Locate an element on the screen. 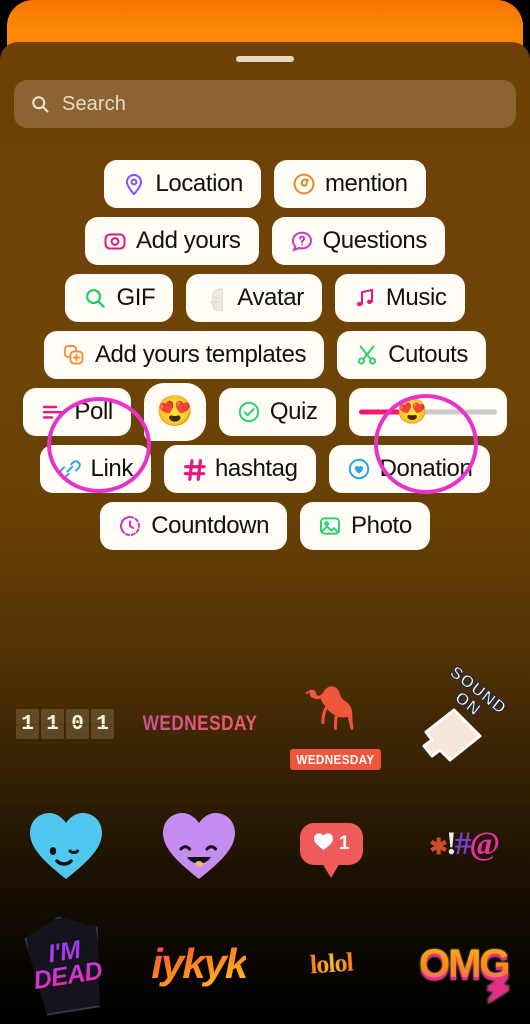 Image resolution: width=530 pixels, height=1024 pixels. heart-icon is located at coordinates (323, 844).